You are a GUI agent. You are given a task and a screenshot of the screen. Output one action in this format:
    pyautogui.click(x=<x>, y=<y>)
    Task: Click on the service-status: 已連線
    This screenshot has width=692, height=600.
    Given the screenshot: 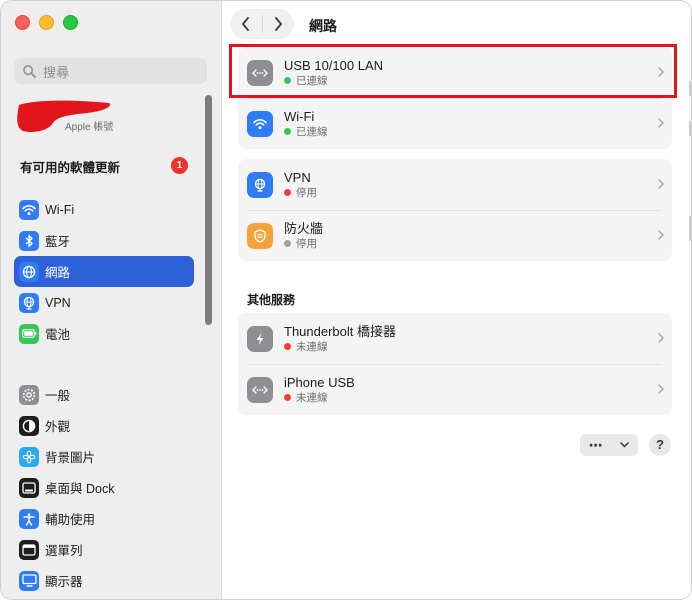 What is the action you would take?
    pyautogui.click(x=306, y=132)
    